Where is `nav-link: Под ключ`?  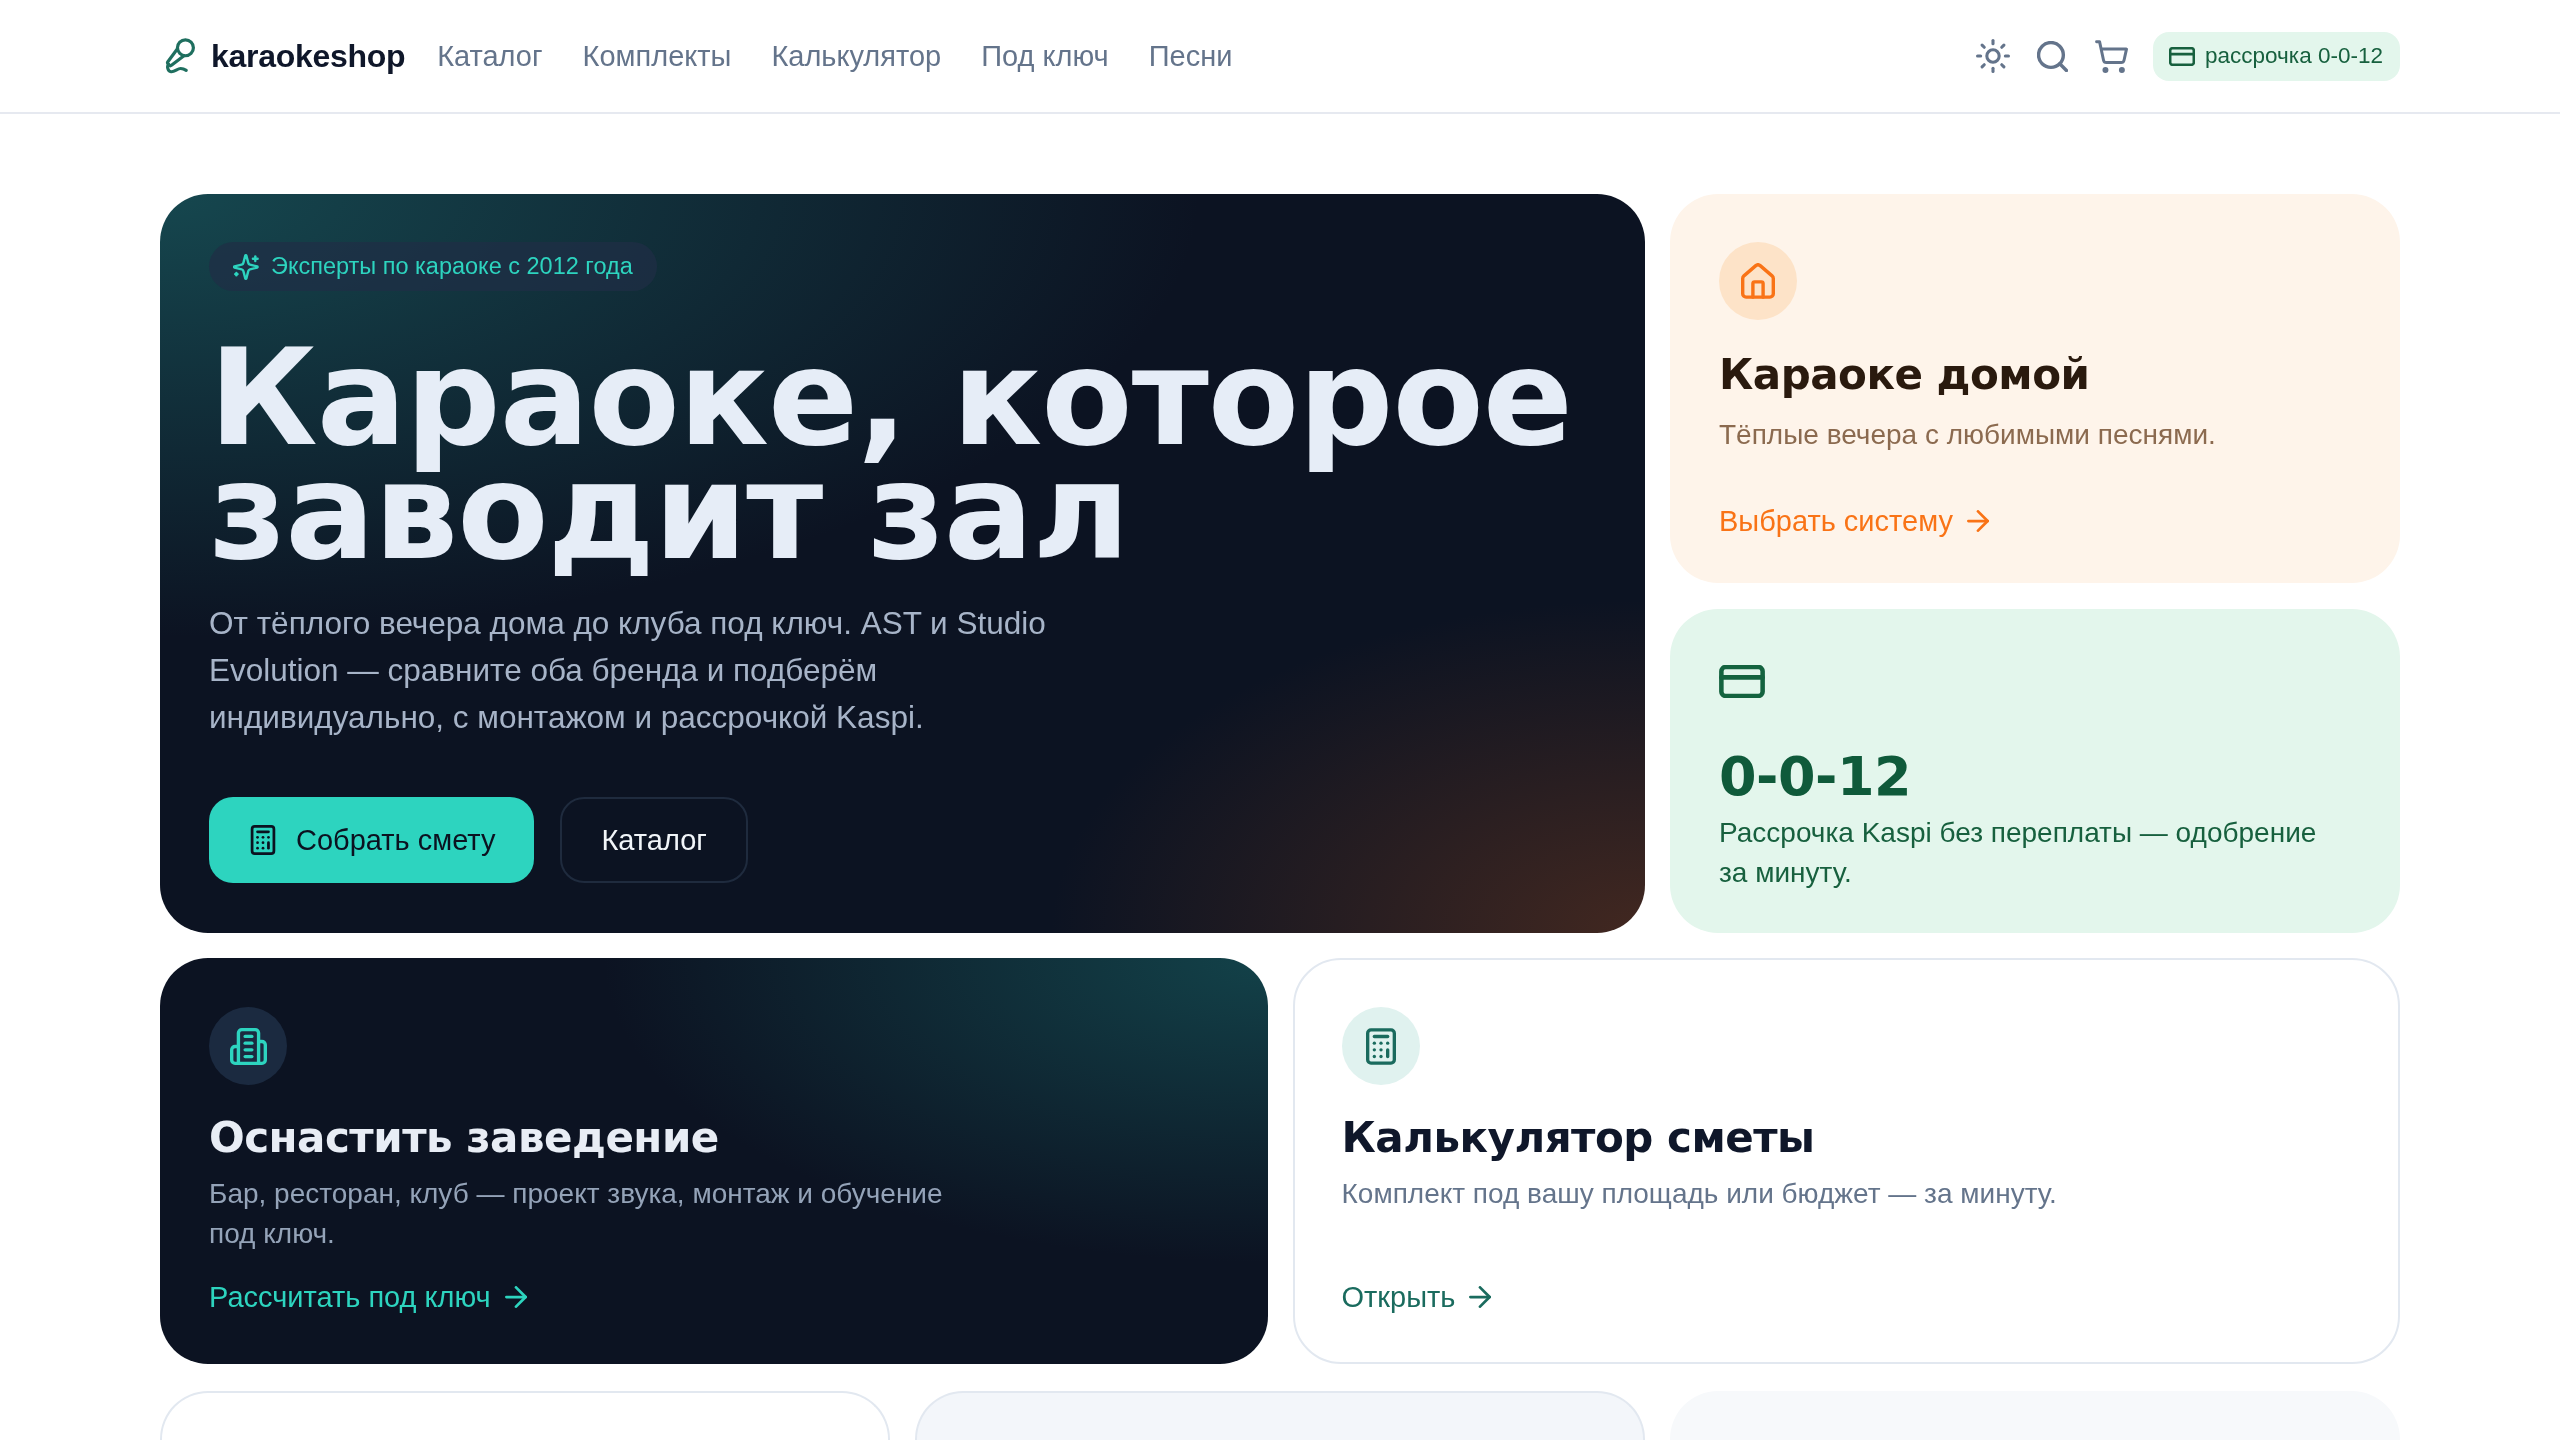
nav-link: Под ключ is located at coordinates (1045, 56).